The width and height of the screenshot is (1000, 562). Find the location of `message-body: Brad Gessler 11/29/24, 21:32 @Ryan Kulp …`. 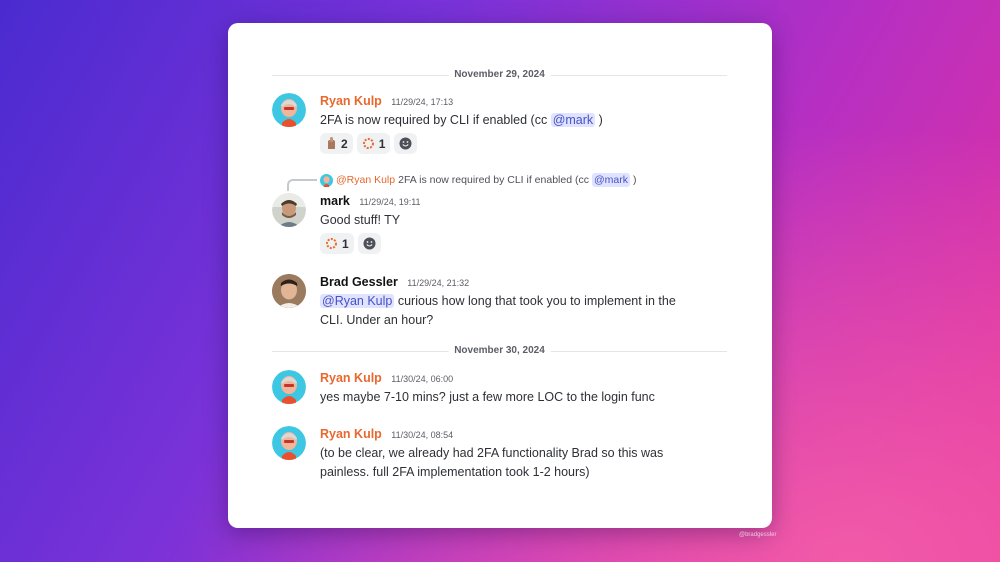

message-body: Brad Gessler 11/29/24, 21:32 @Ryan Kulp … is located at coordinates (522, 302).